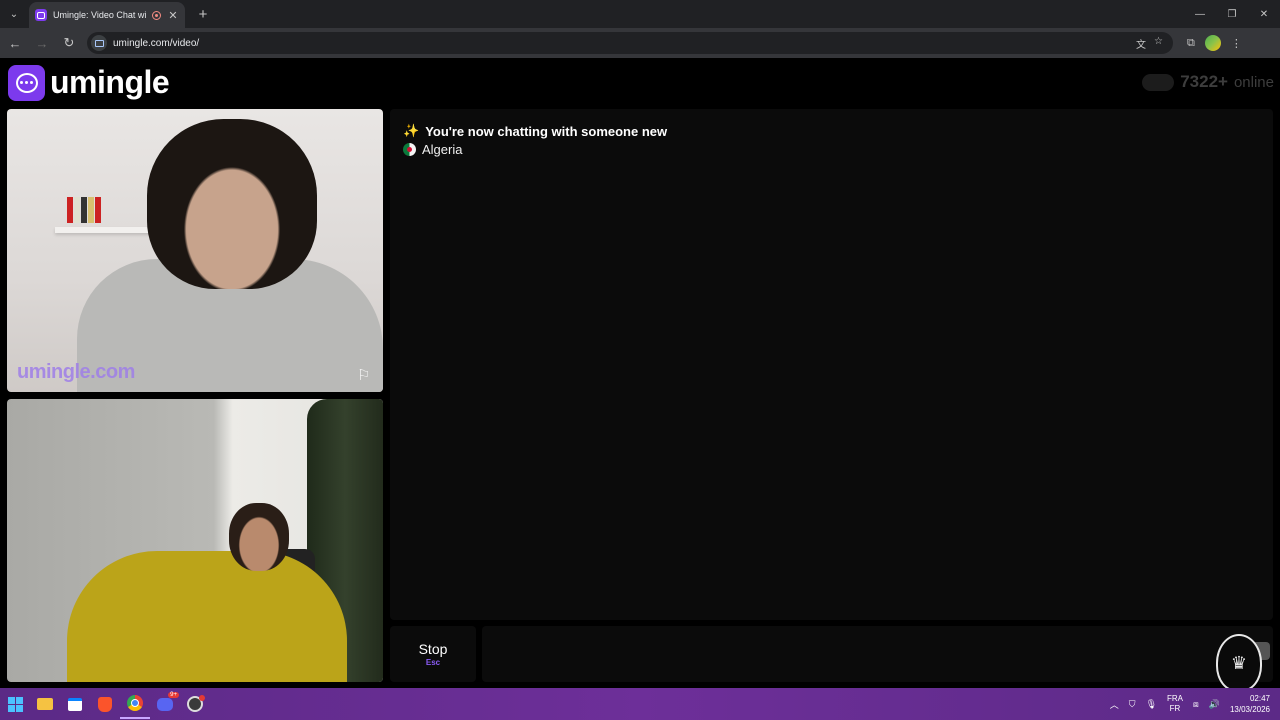  Describe the element at coordinates (173, 15) in the screenshot. I see `tab-close-button: ✕` at that location.